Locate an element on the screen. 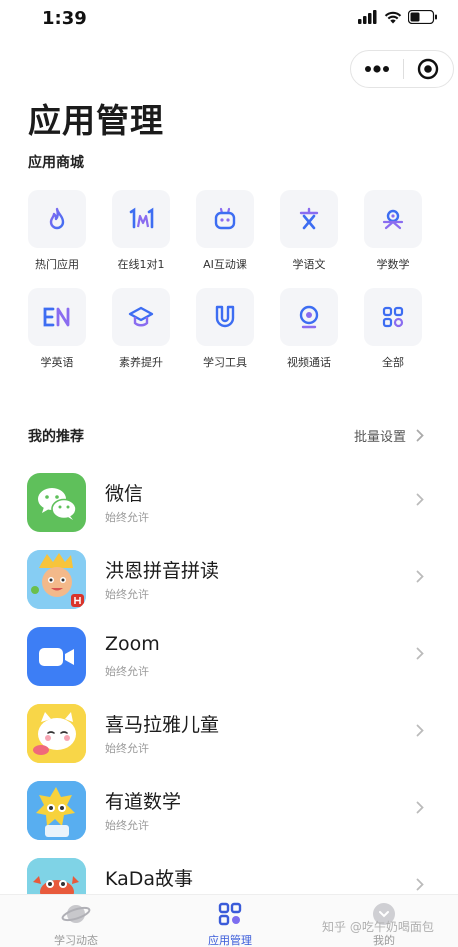 Image resolution: width=458 pixels, height=947 pixels. store-item-label: 素养提升 is located at coordinates (141, 362).